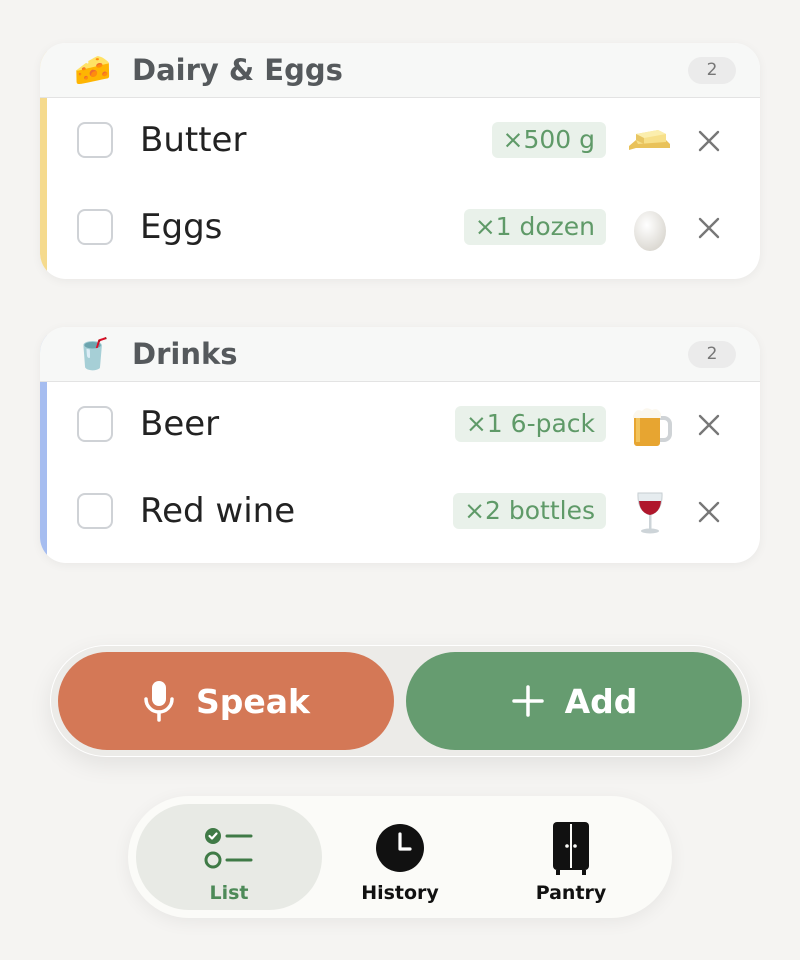 The height and width of the screenshot is (960, 800). What do you see at coordinates (185, 354) in the screenshot?
I see `category-title: Drinks` at bounding box center [185, 354].